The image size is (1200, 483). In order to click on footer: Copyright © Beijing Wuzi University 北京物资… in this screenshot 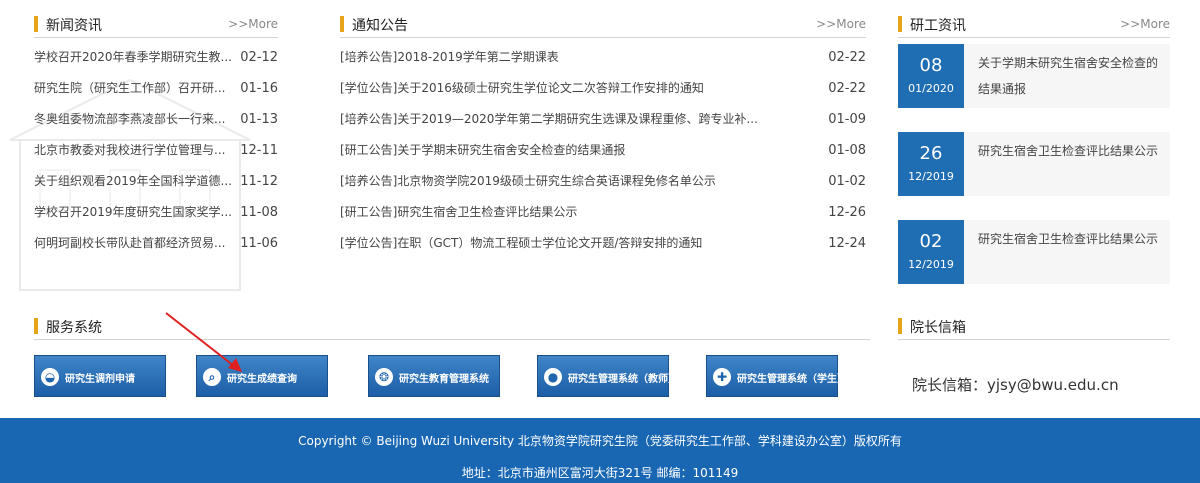, I will do `click(600, 450)`.